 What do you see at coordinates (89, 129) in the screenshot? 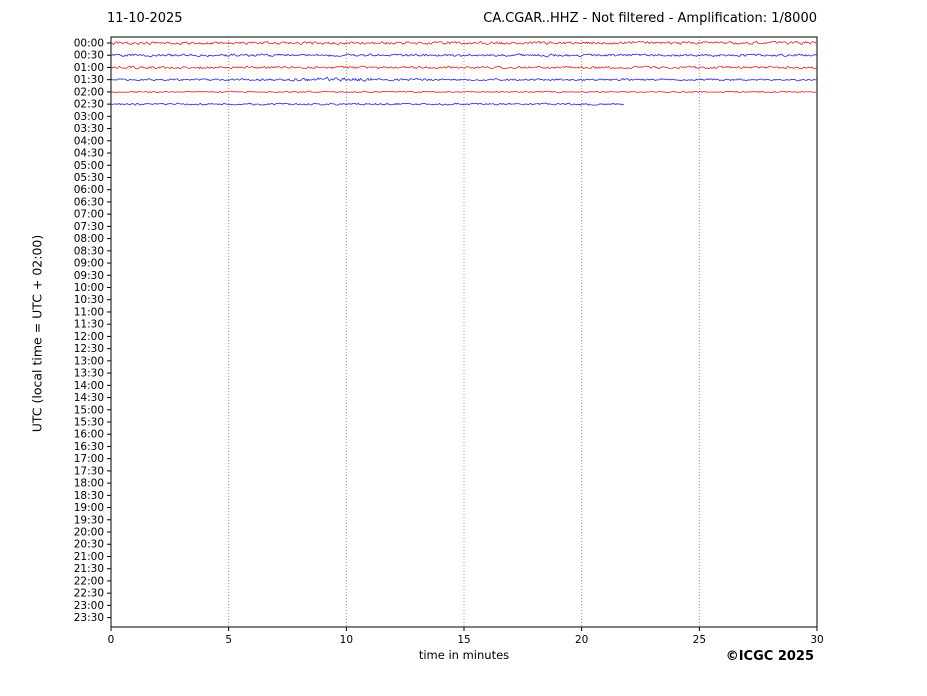
I see `y-tick-label: 03:30` at bounding box center [89, 129].